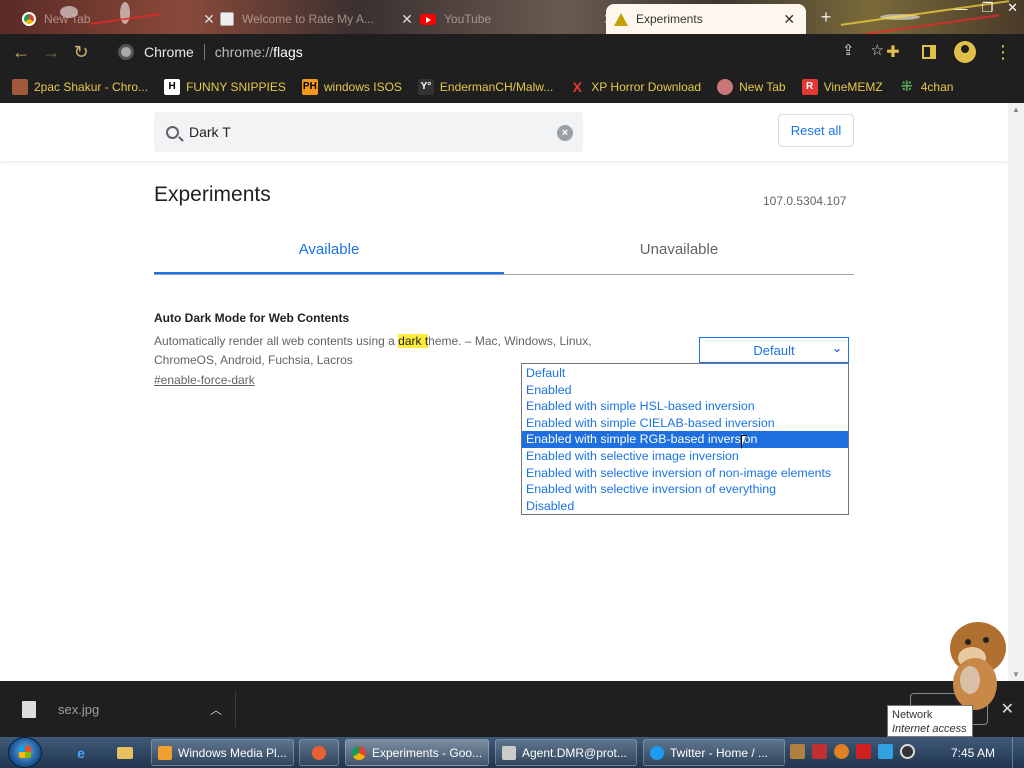  What do you see at coordinates (1016, 392) in the screenshot?
I see `page-scrollbar: ▲ ▼` at bounding box center [1016, 392].